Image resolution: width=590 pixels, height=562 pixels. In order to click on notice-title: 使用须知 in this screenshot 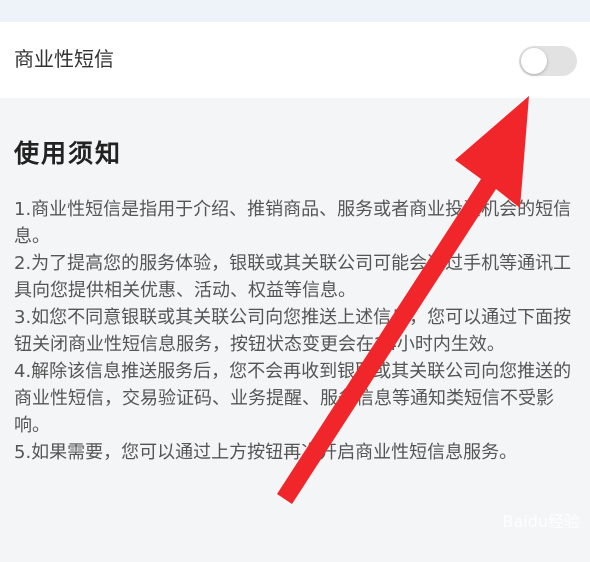, I will do `click(68, 153)`.